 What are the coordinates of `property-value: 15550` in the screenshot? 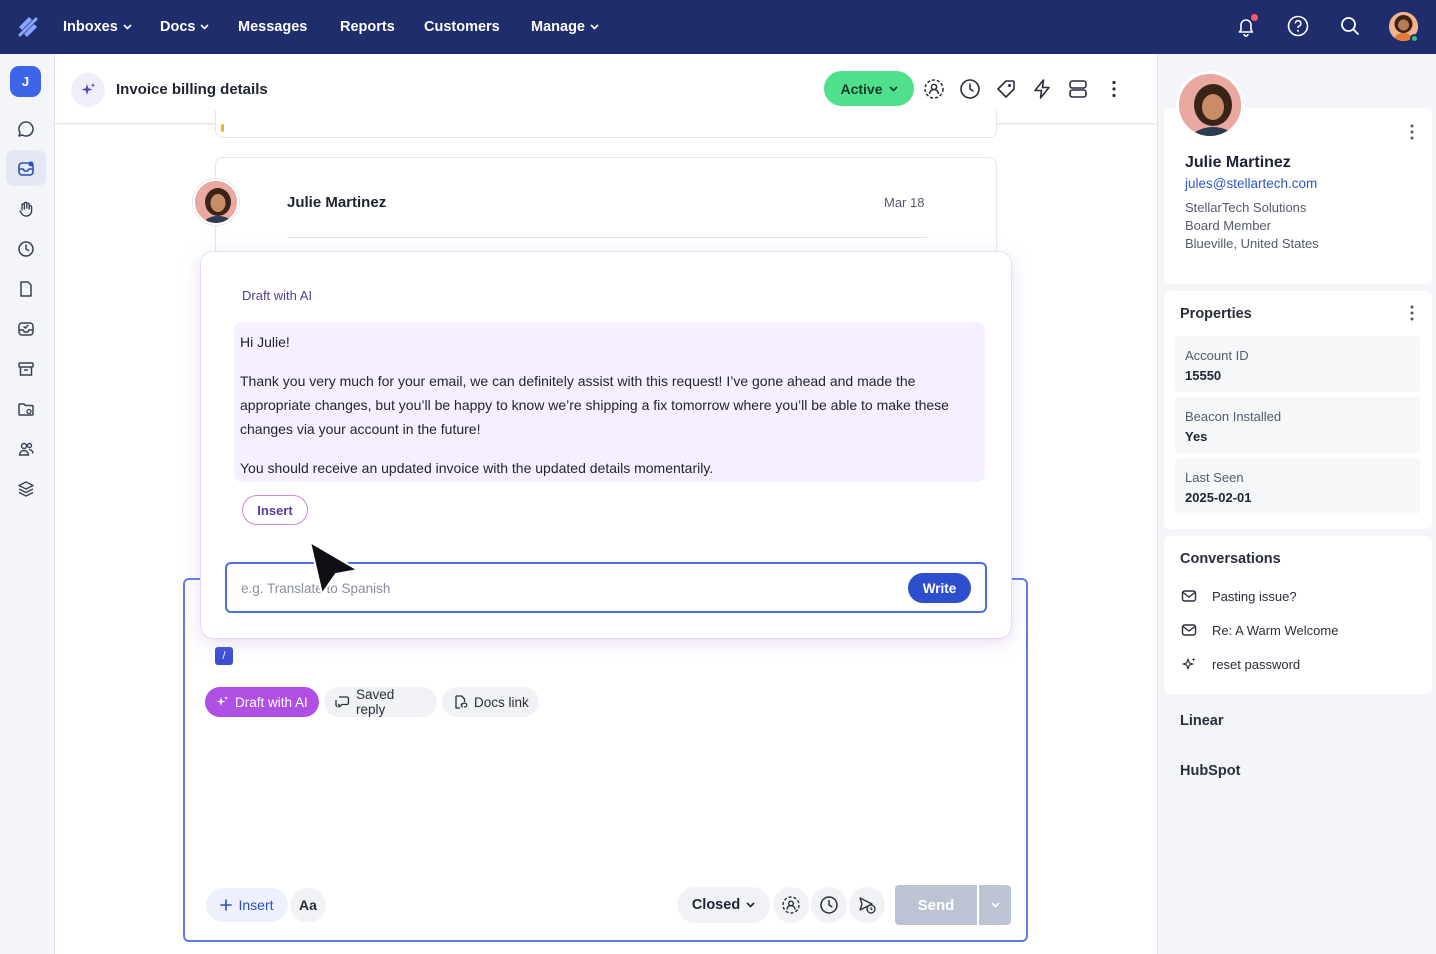 It's located at (1203, 375).